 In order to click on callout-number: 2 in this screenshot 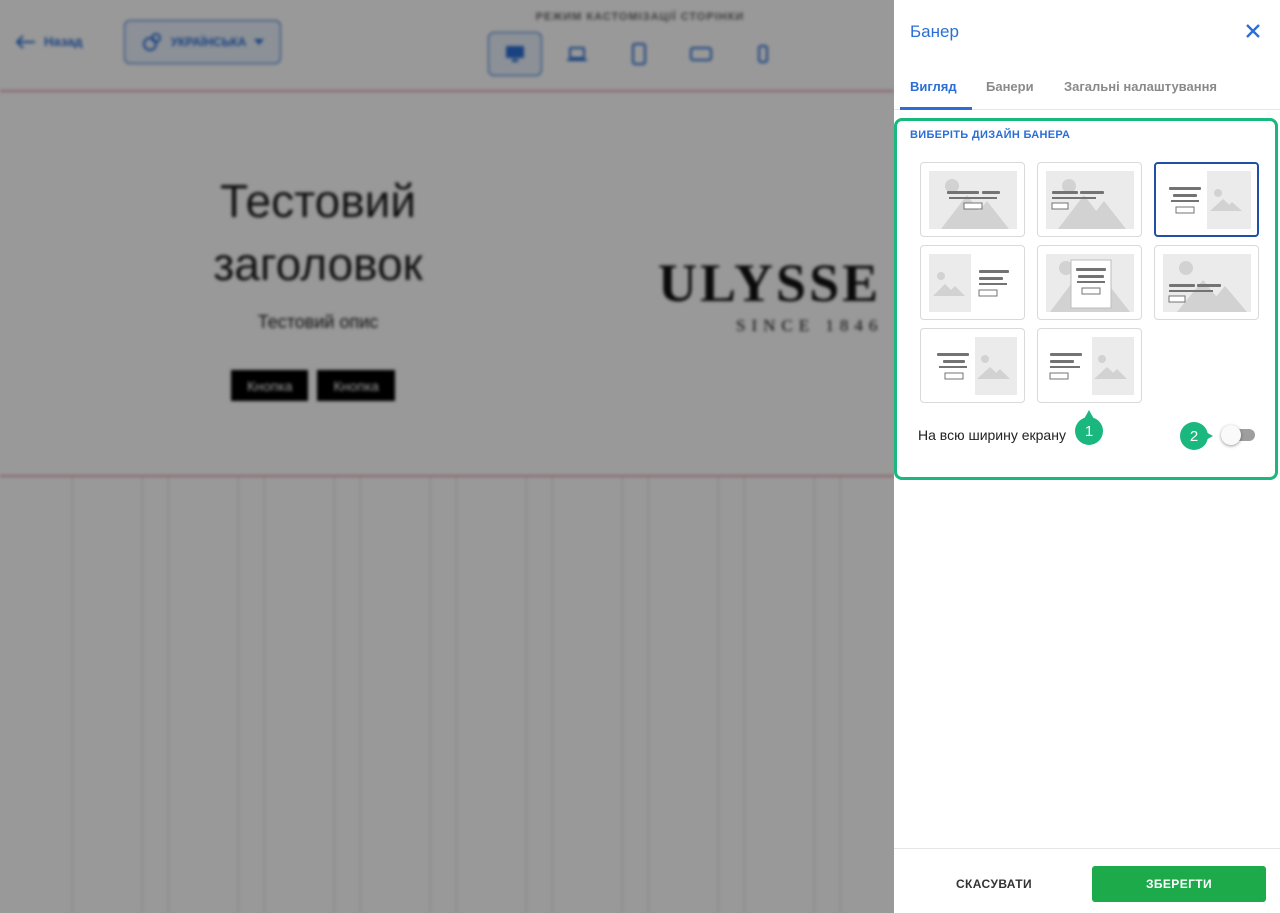, I will do `click(1194, 436)`.